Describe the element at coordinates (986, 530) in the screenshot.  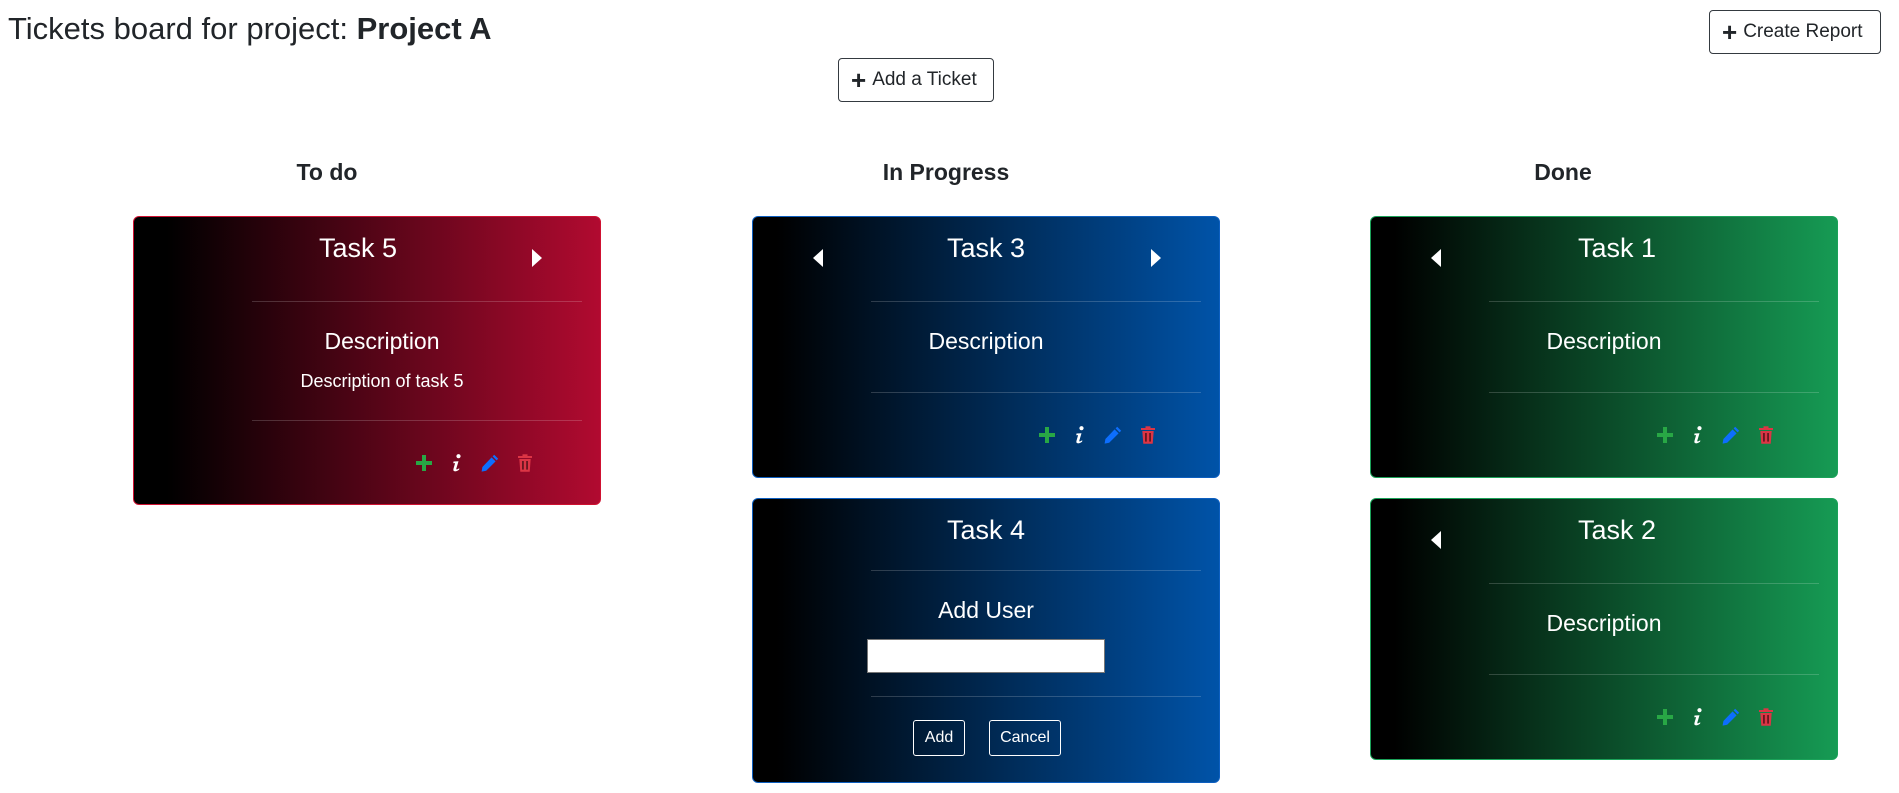
I see `ticket-title: Task 4` at that location.